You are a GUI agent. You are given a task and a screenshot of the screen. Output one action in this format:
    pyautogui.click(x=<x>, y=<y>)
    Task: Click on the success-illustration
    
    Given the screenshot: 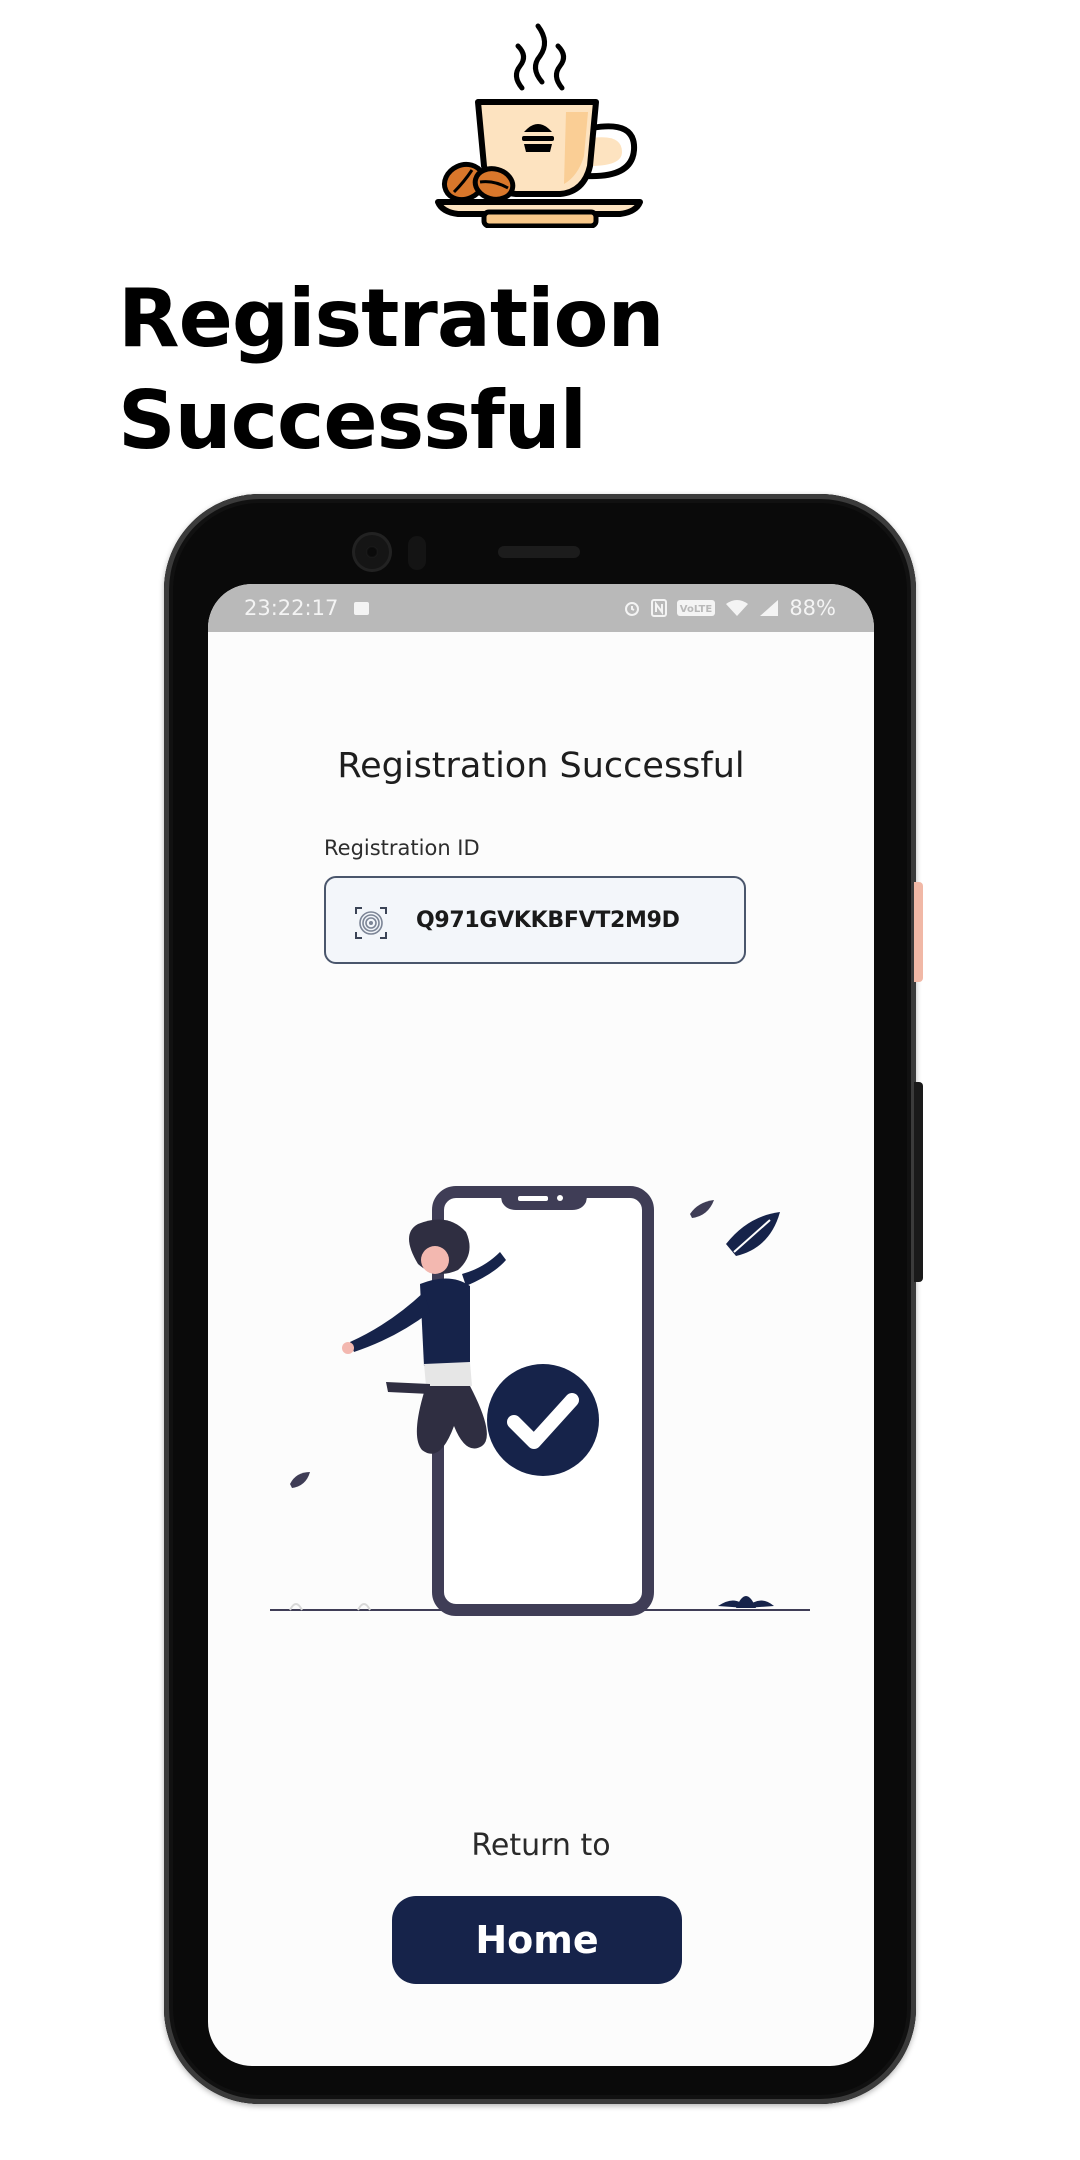 What is the action you would take?
    pyautogui.click(x=540, y=1401)
    